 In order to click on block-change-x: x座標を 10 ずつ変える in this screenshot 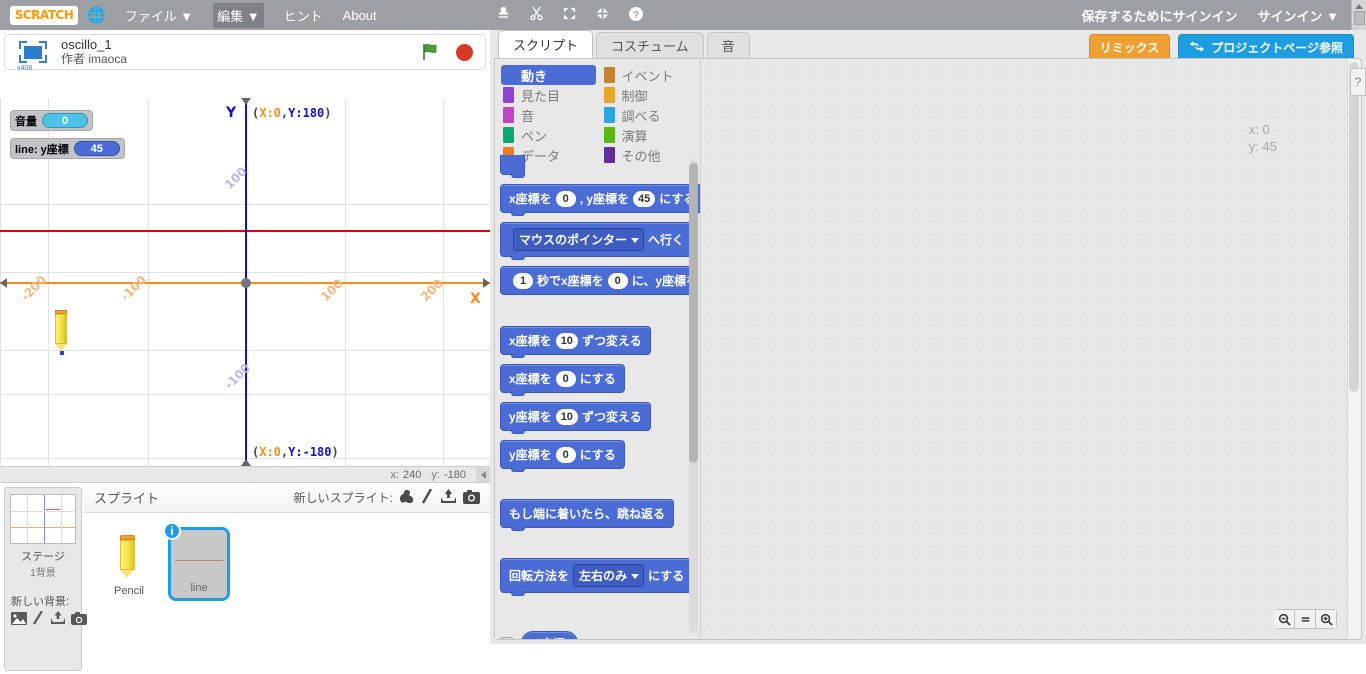, I will do `click(575, 340)`.